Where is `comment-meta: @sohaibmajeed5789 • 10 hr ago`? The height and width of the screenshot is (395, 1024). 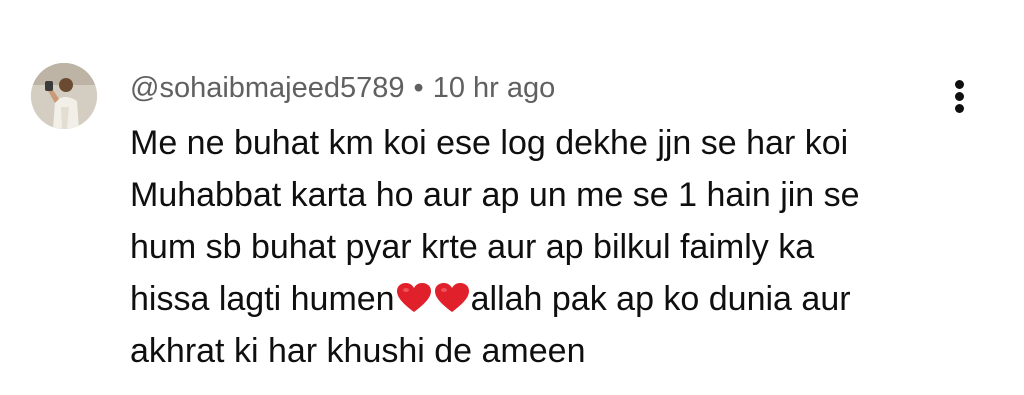
comment-meta: @sohaibmajeed5789 • 10 hr ago is located at coordinates (342, 88).